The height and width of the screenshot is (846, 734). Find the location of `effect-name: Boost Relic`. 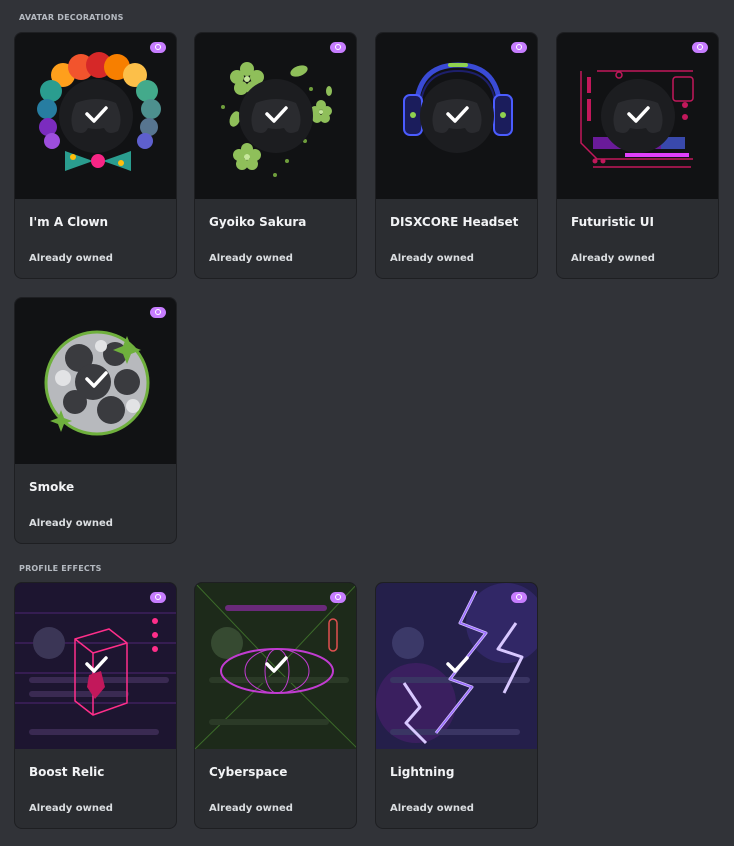

effect-name: Boost Relic is located at coordinates (67, 772).